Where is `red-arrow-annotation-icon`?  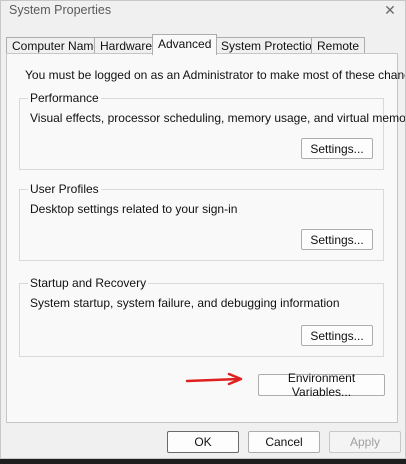 red-arrow-annotation-icon is located at coordinates (214, 379).